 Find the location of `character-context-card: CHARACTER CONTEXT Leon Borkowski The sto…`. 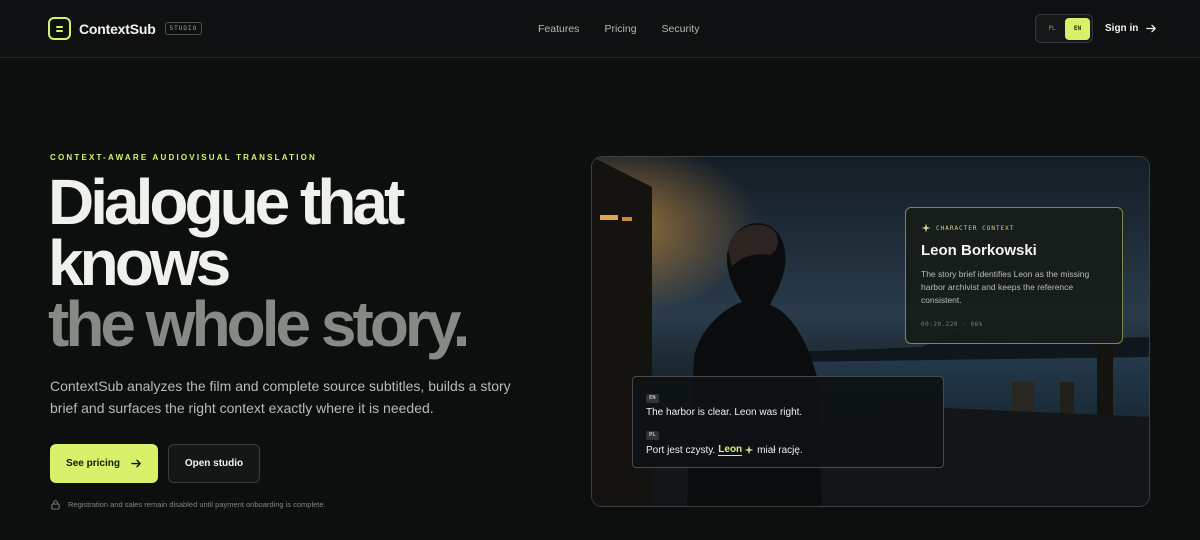

character-context-card: CHARACTER CONTEXT Leon Borkowski The sto… is located at coordinates (1014, 275).